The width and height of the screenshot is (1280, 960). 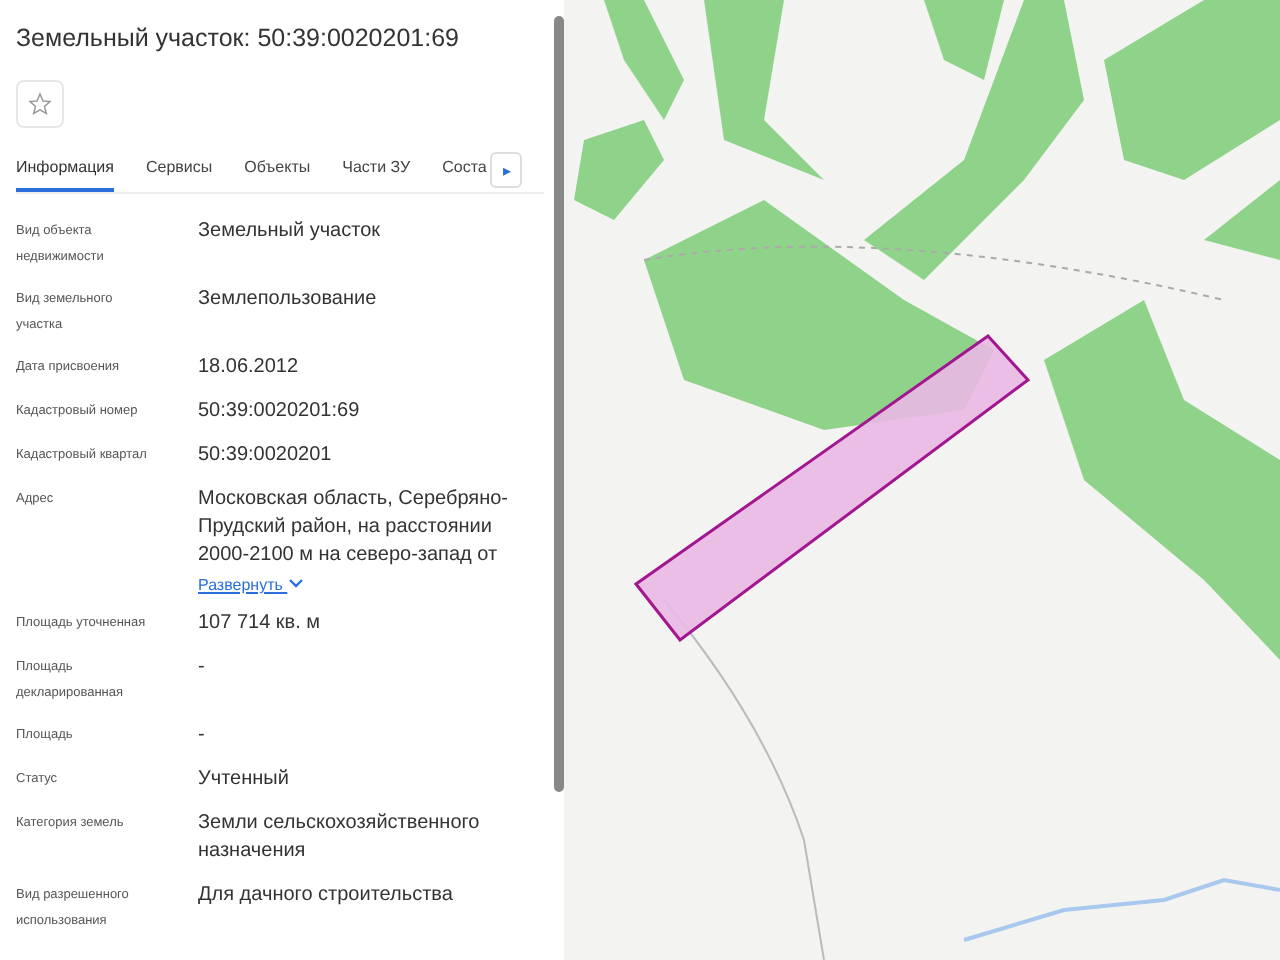 I want to click on field-value: 107 714 кв. м, so click(x=259, y=624).